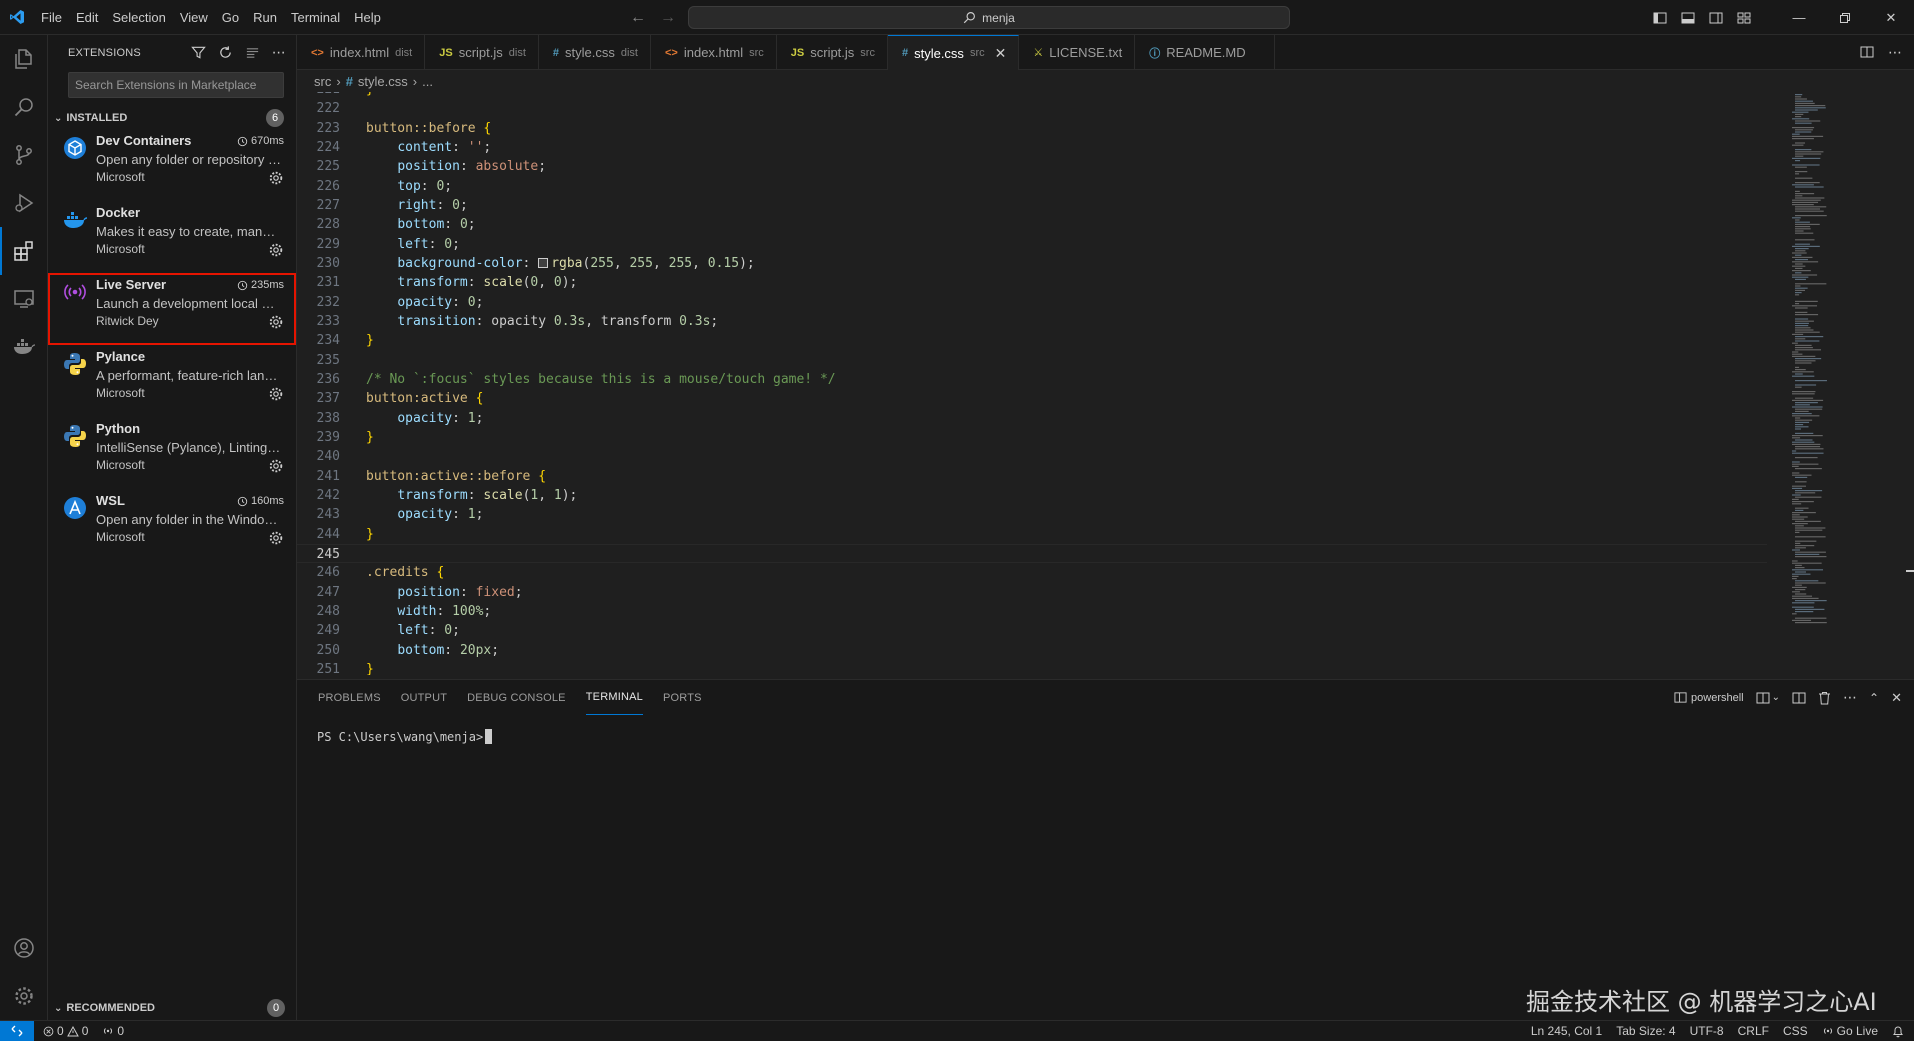 This screenshot has height=1041, width=1914. I want to click on menu-edit: Edit, so click(87, 17).